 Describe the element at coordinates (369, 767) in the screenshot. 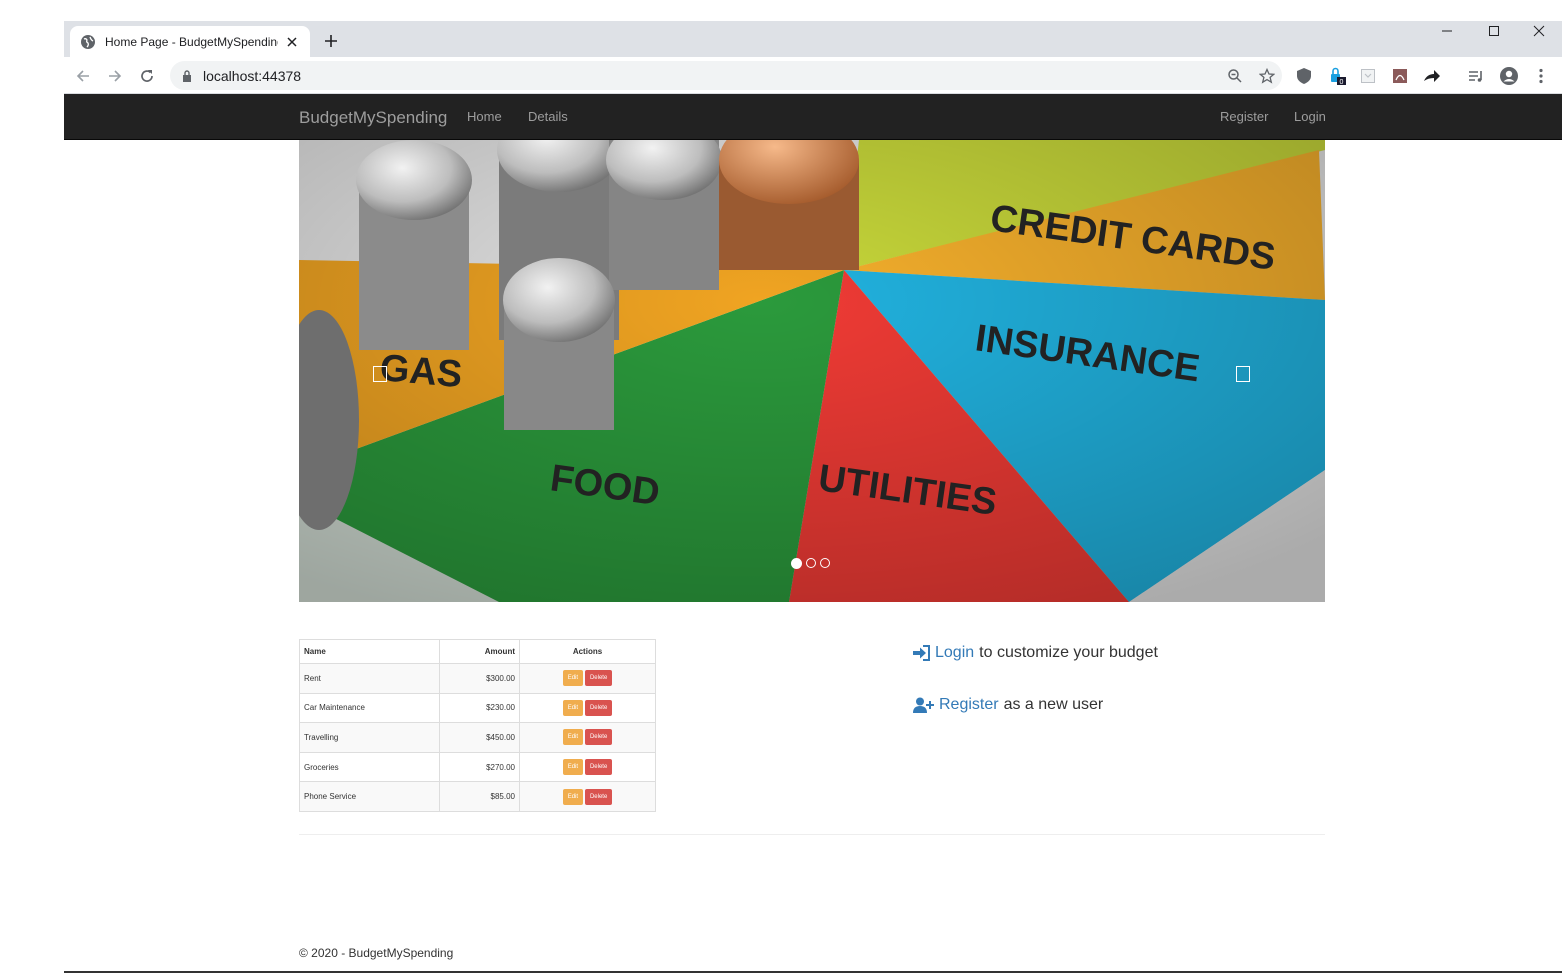

I see `row-name: Groceries` at that location.